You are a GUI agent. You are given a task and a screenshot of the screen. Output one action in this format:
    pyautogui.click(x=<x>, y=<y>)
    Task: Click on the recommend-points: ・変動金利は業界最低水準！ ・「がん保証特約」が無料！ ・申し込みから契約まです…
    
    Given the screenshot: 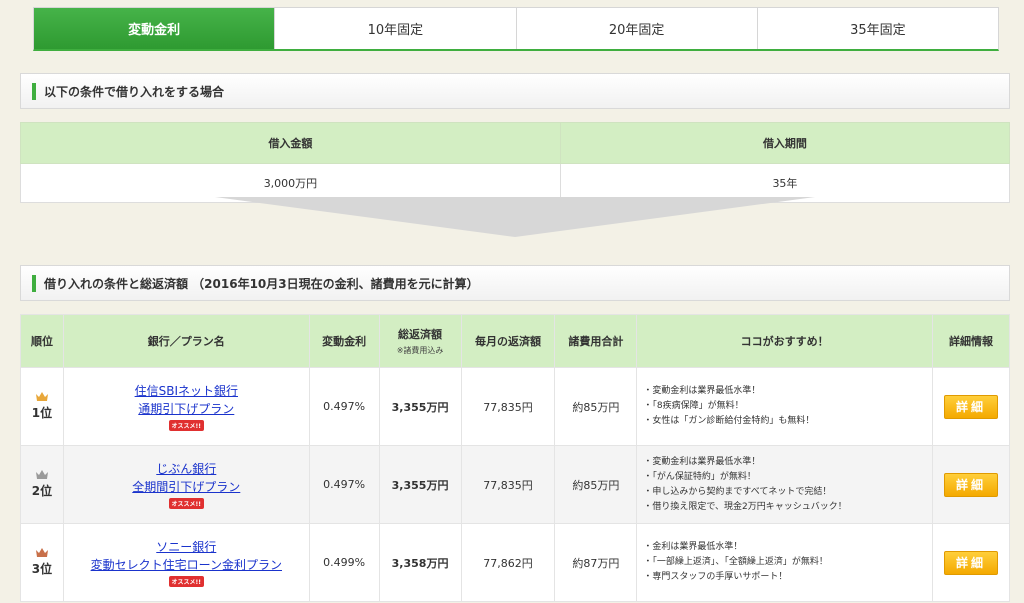 What is the action you would take?
    pyautogui.click(x=784, y=484)
    